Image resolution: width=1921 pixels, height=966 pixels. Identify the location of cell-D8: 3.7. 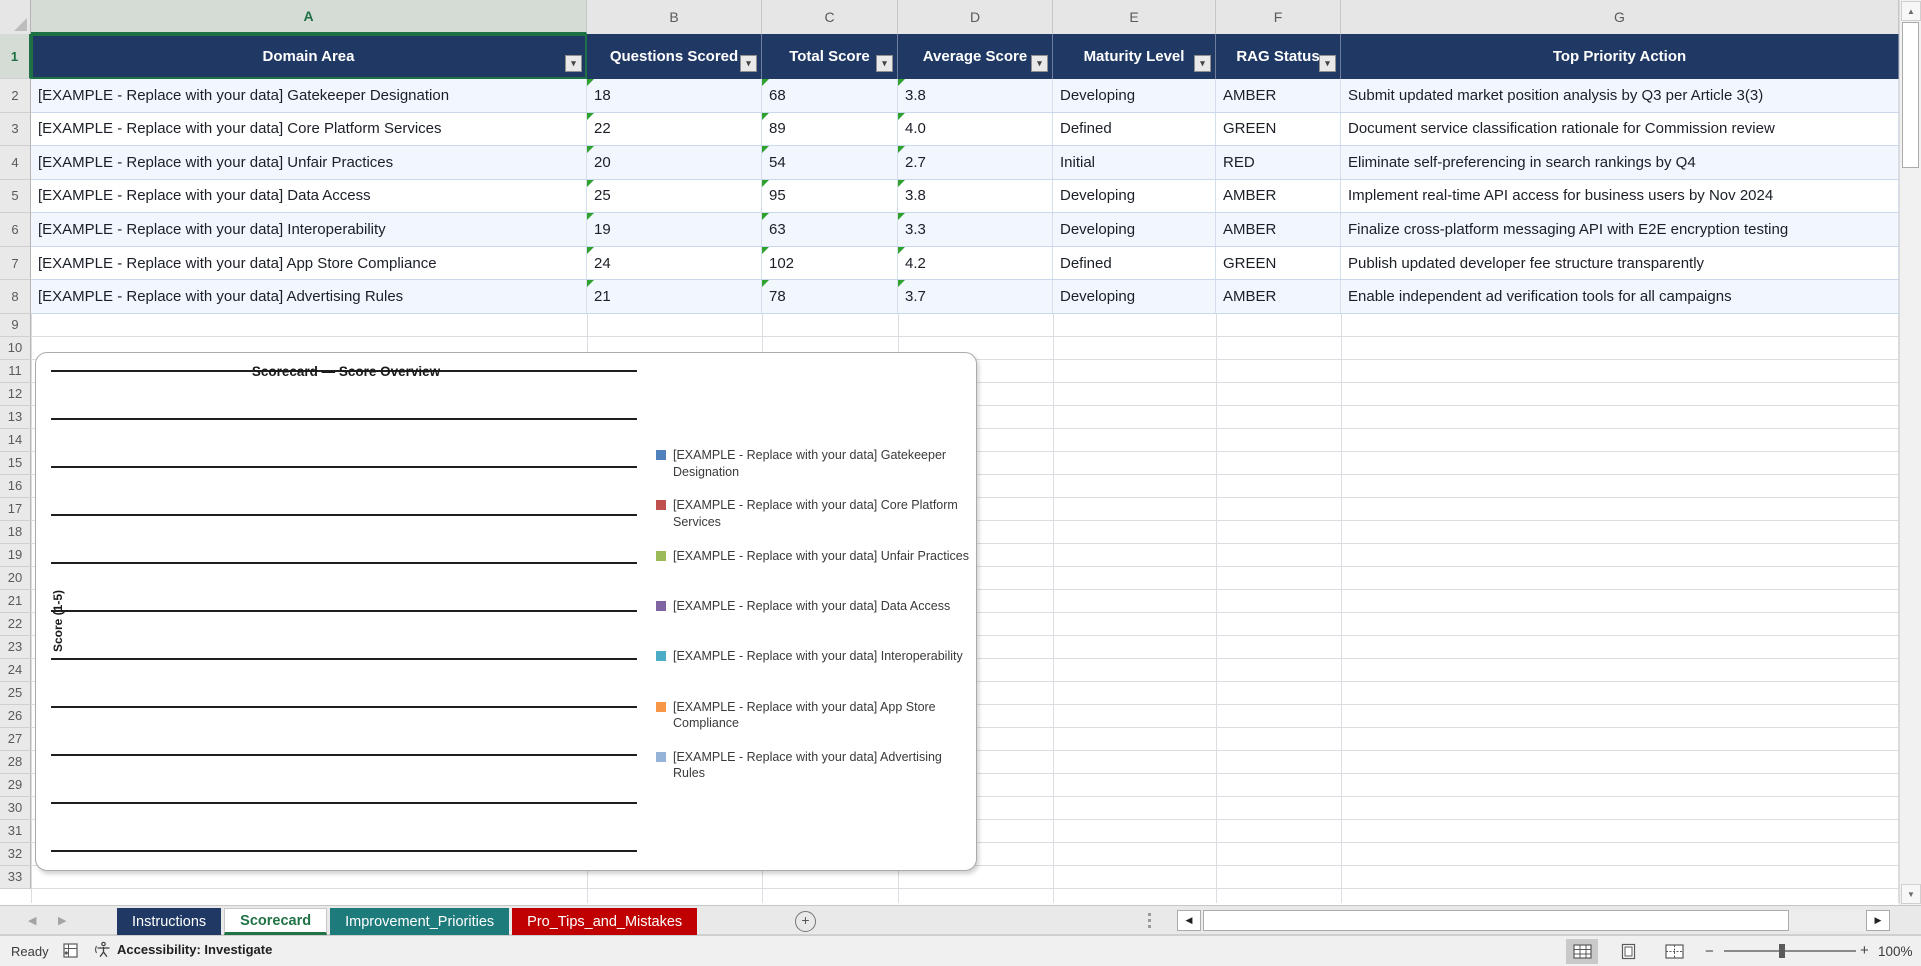
(975, 296).